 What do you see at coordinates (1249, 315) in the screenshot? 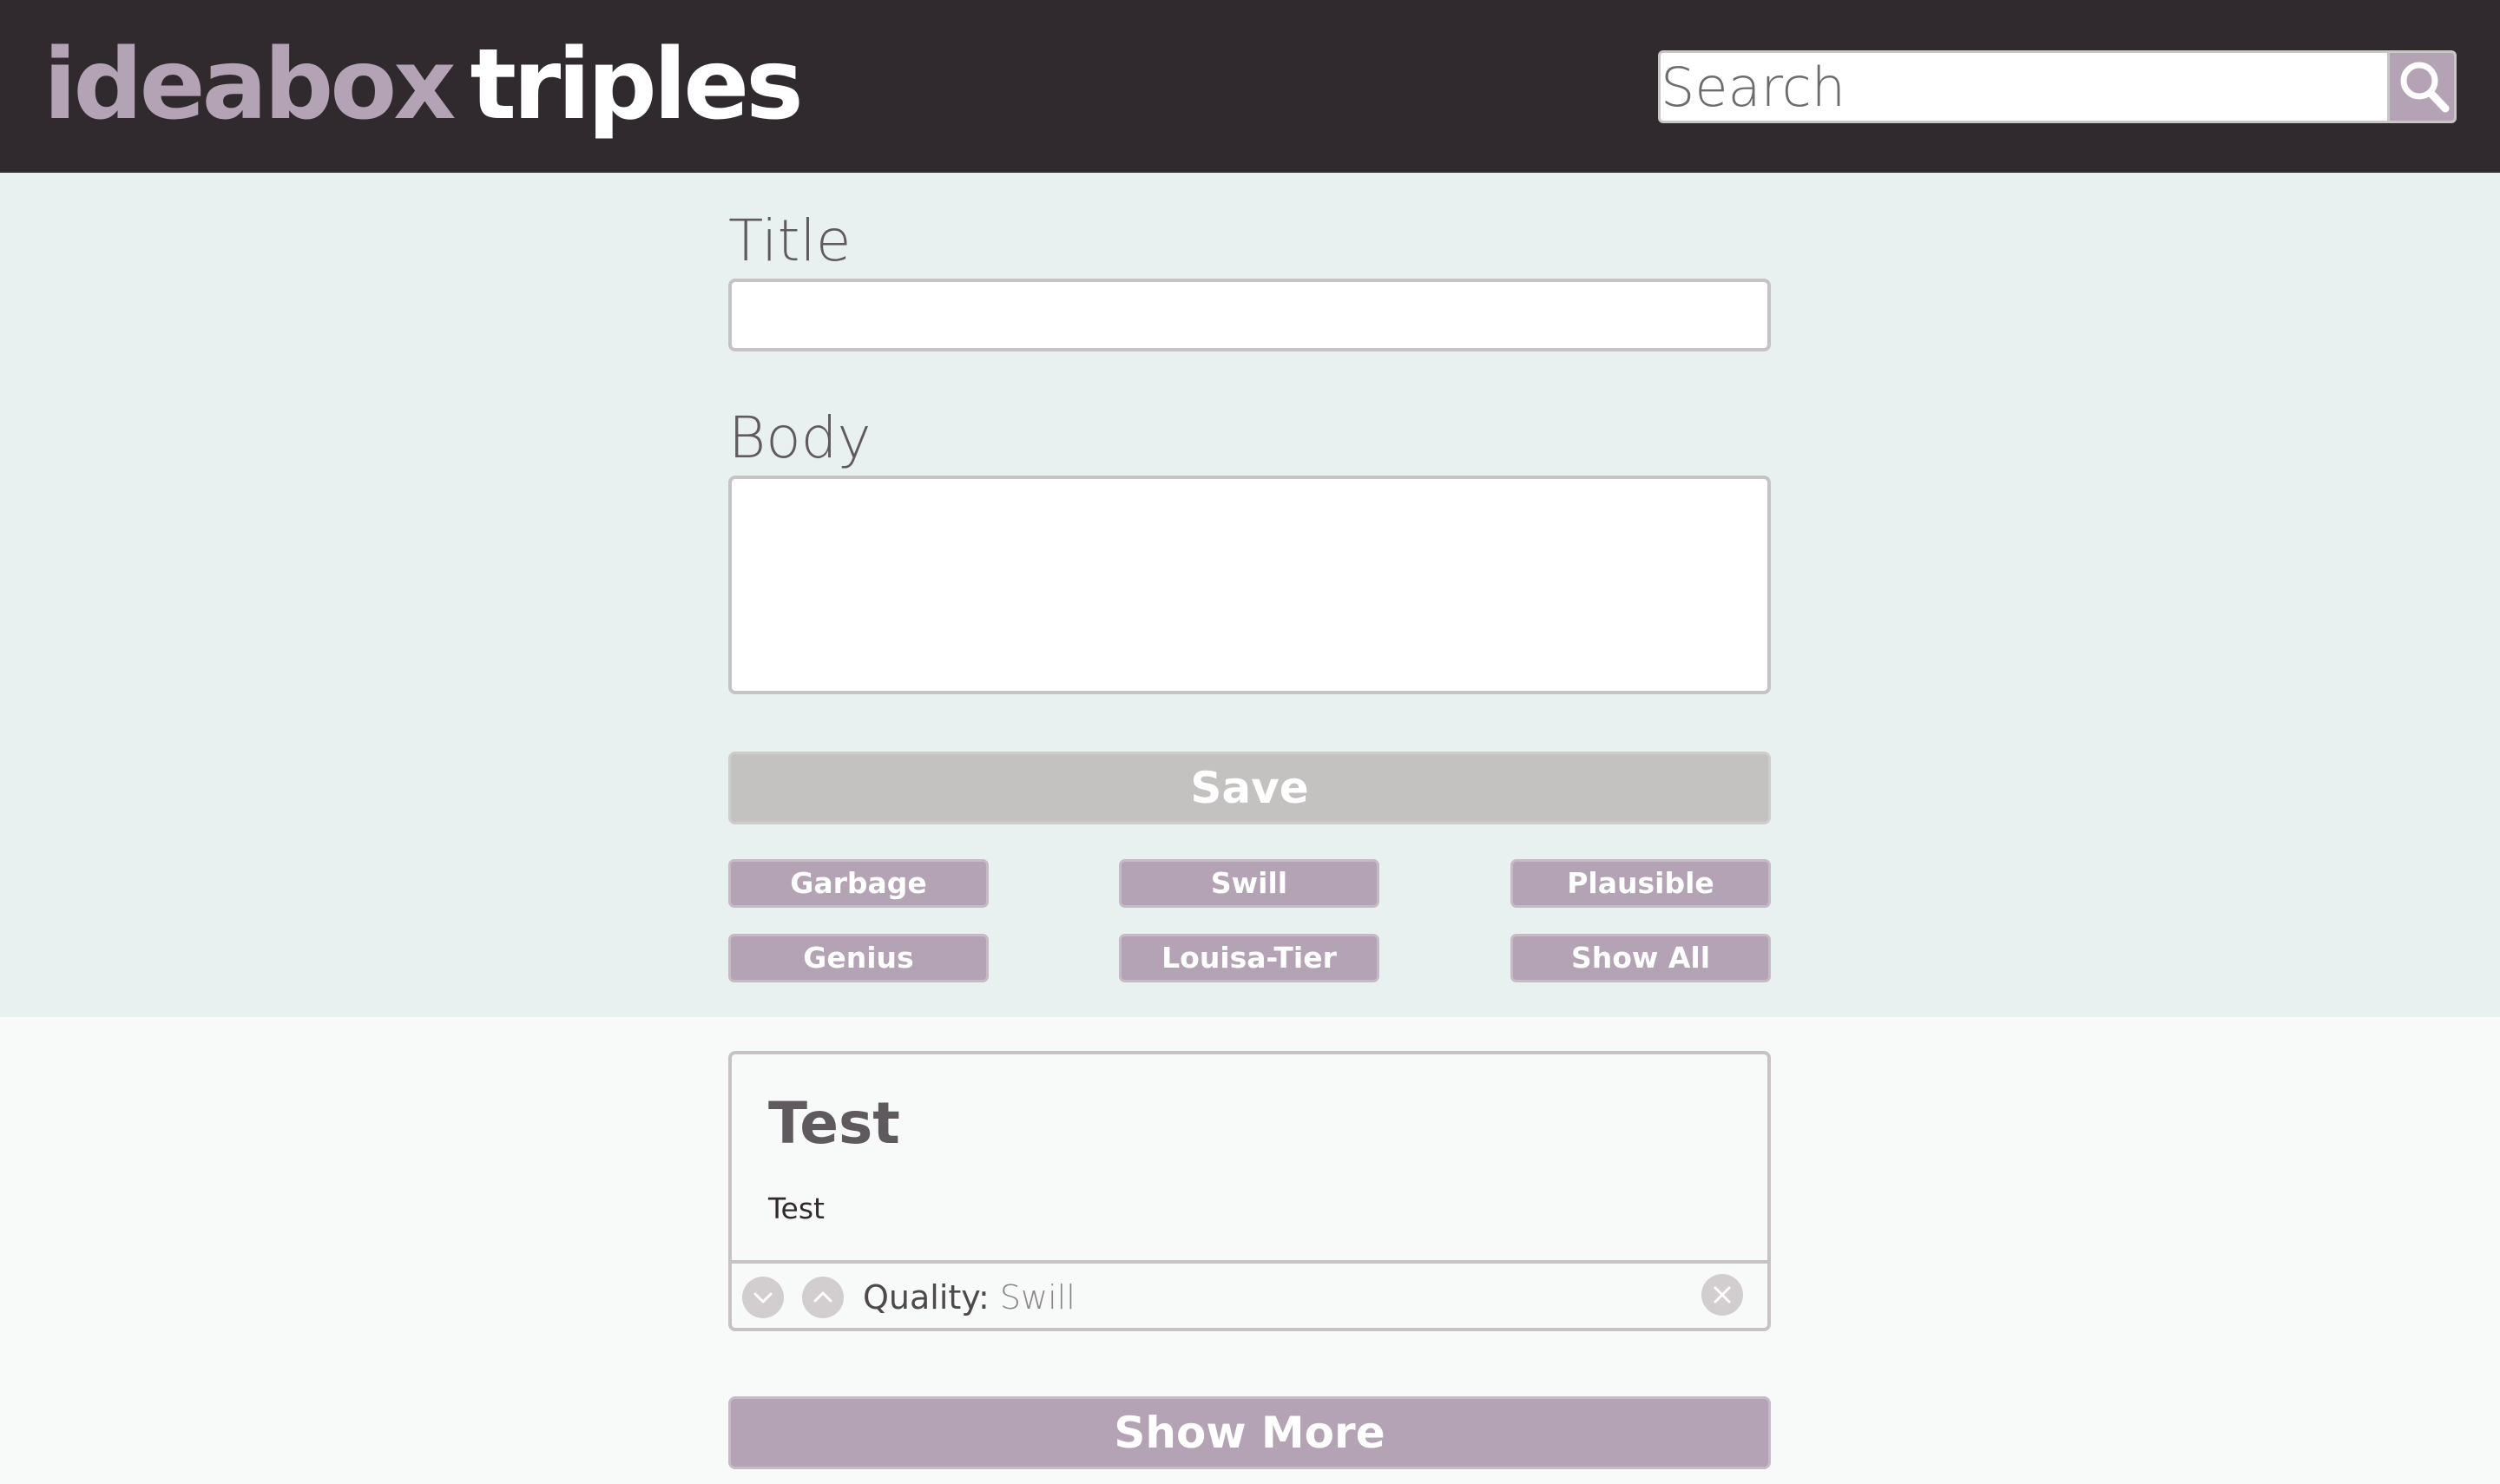
I see `title-input` at bounding box center [1249, 315].